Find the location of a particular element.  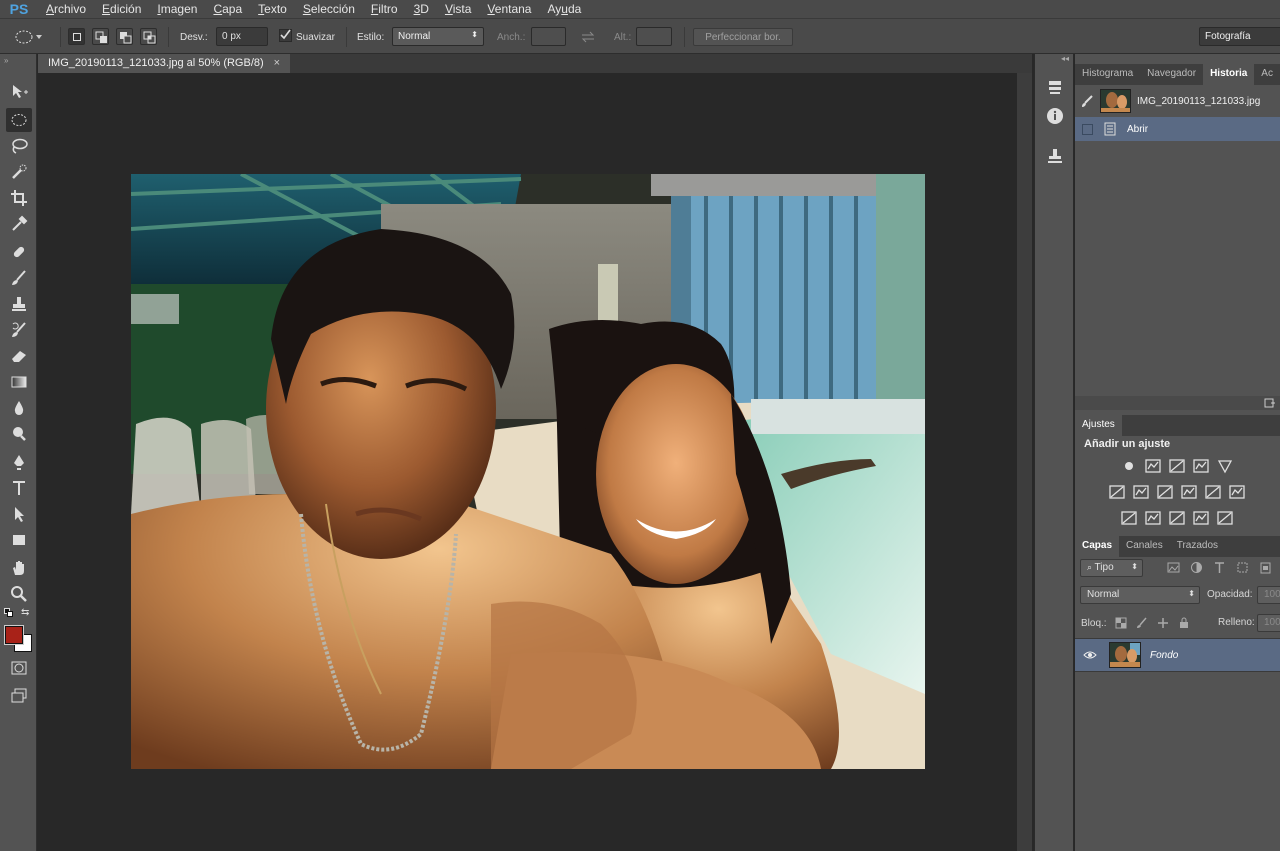

height-input is located at coordinates (654, 36).